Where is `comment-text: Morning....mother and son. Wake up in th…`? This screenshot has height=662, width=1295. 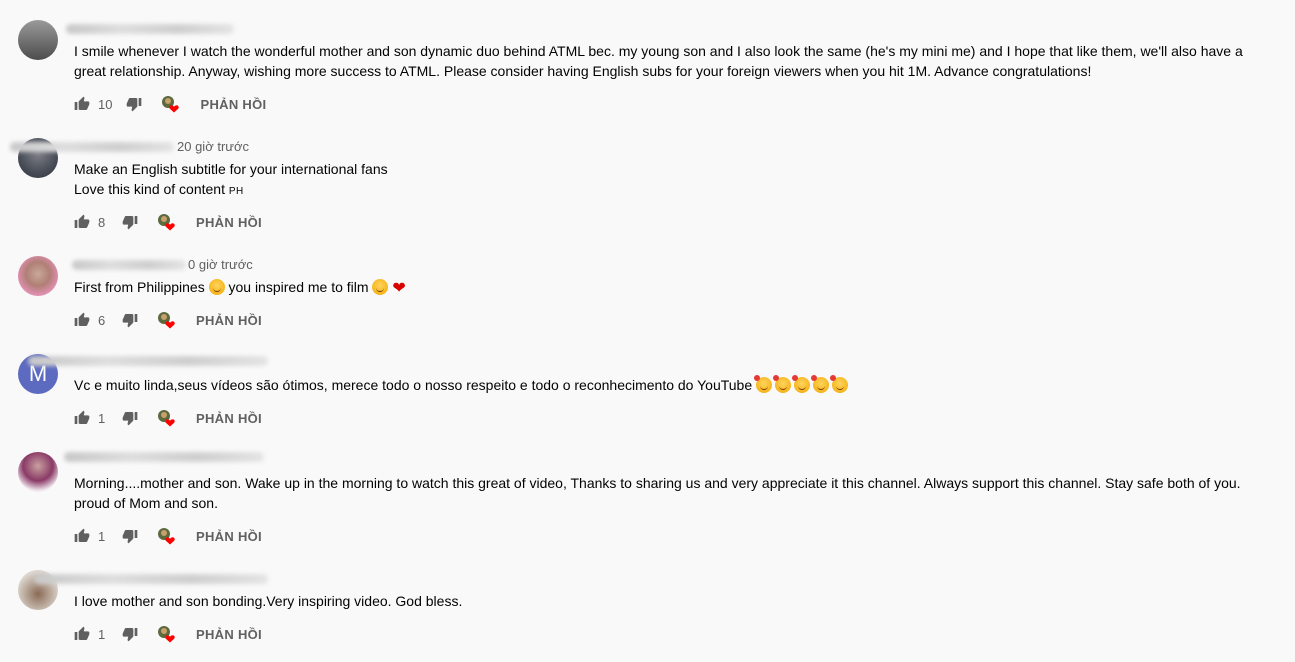 comment-text: Morning....mother and son. Wake up in th… is located at coordinates (657, 493).